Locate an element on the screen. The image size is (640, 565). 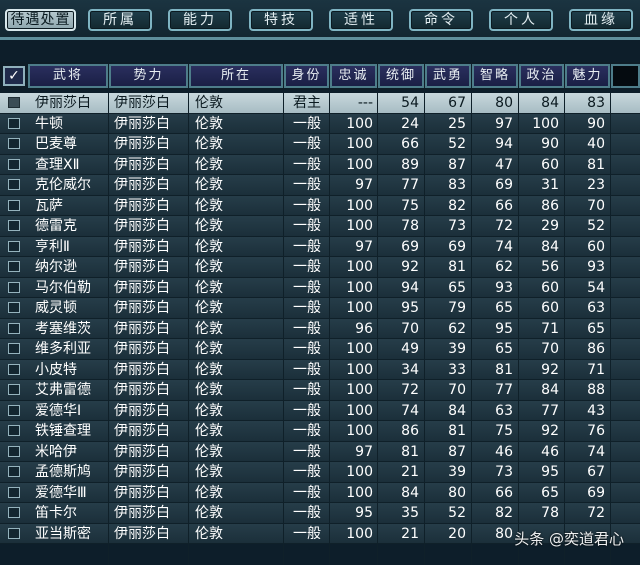
table-row: 马尔伯勒 伊丽莎白 伦敦 一般 100 94 65 93 60 54 is located at coordinates (320, 287).